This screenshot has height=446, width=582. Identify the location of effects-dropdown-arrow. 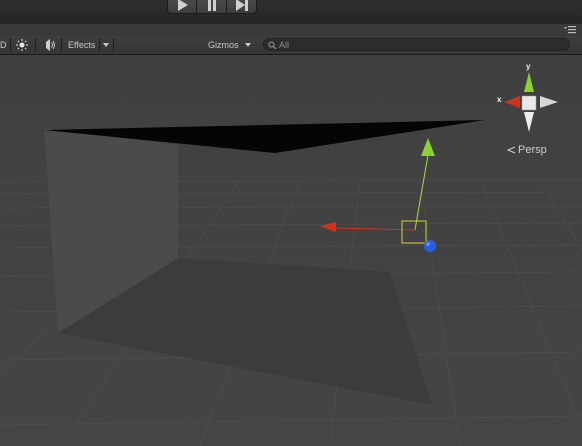
(106, 45).